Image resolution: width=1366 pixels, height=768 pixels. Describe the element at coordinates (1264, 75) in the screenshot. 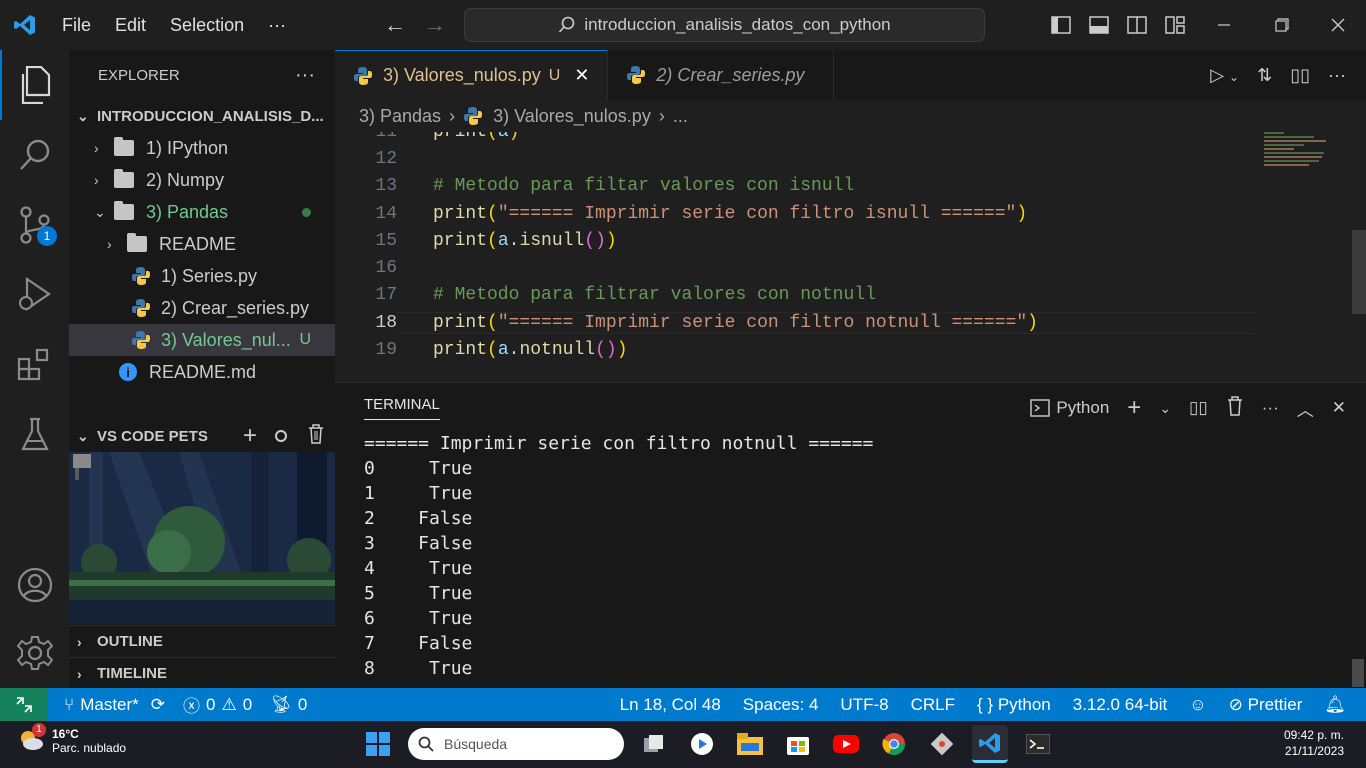

I see `compare-changes-icon: ⇅` at that location.